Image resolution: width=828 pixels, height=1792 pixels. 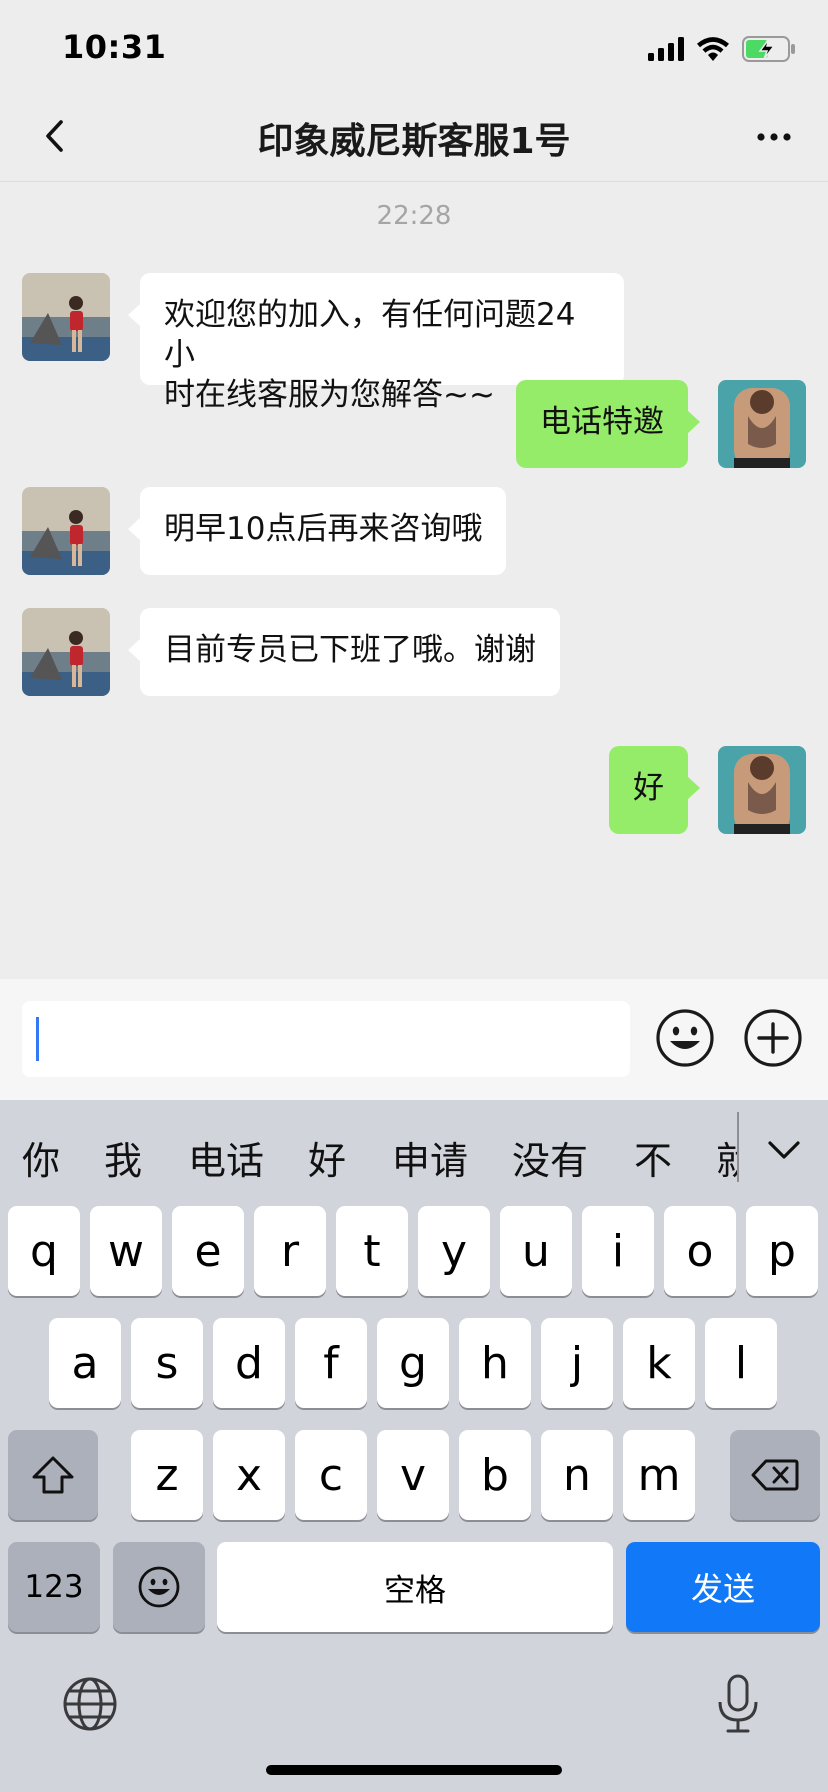 I want to click on message-bubble: 电话特邀, so click(x=608, y=424).